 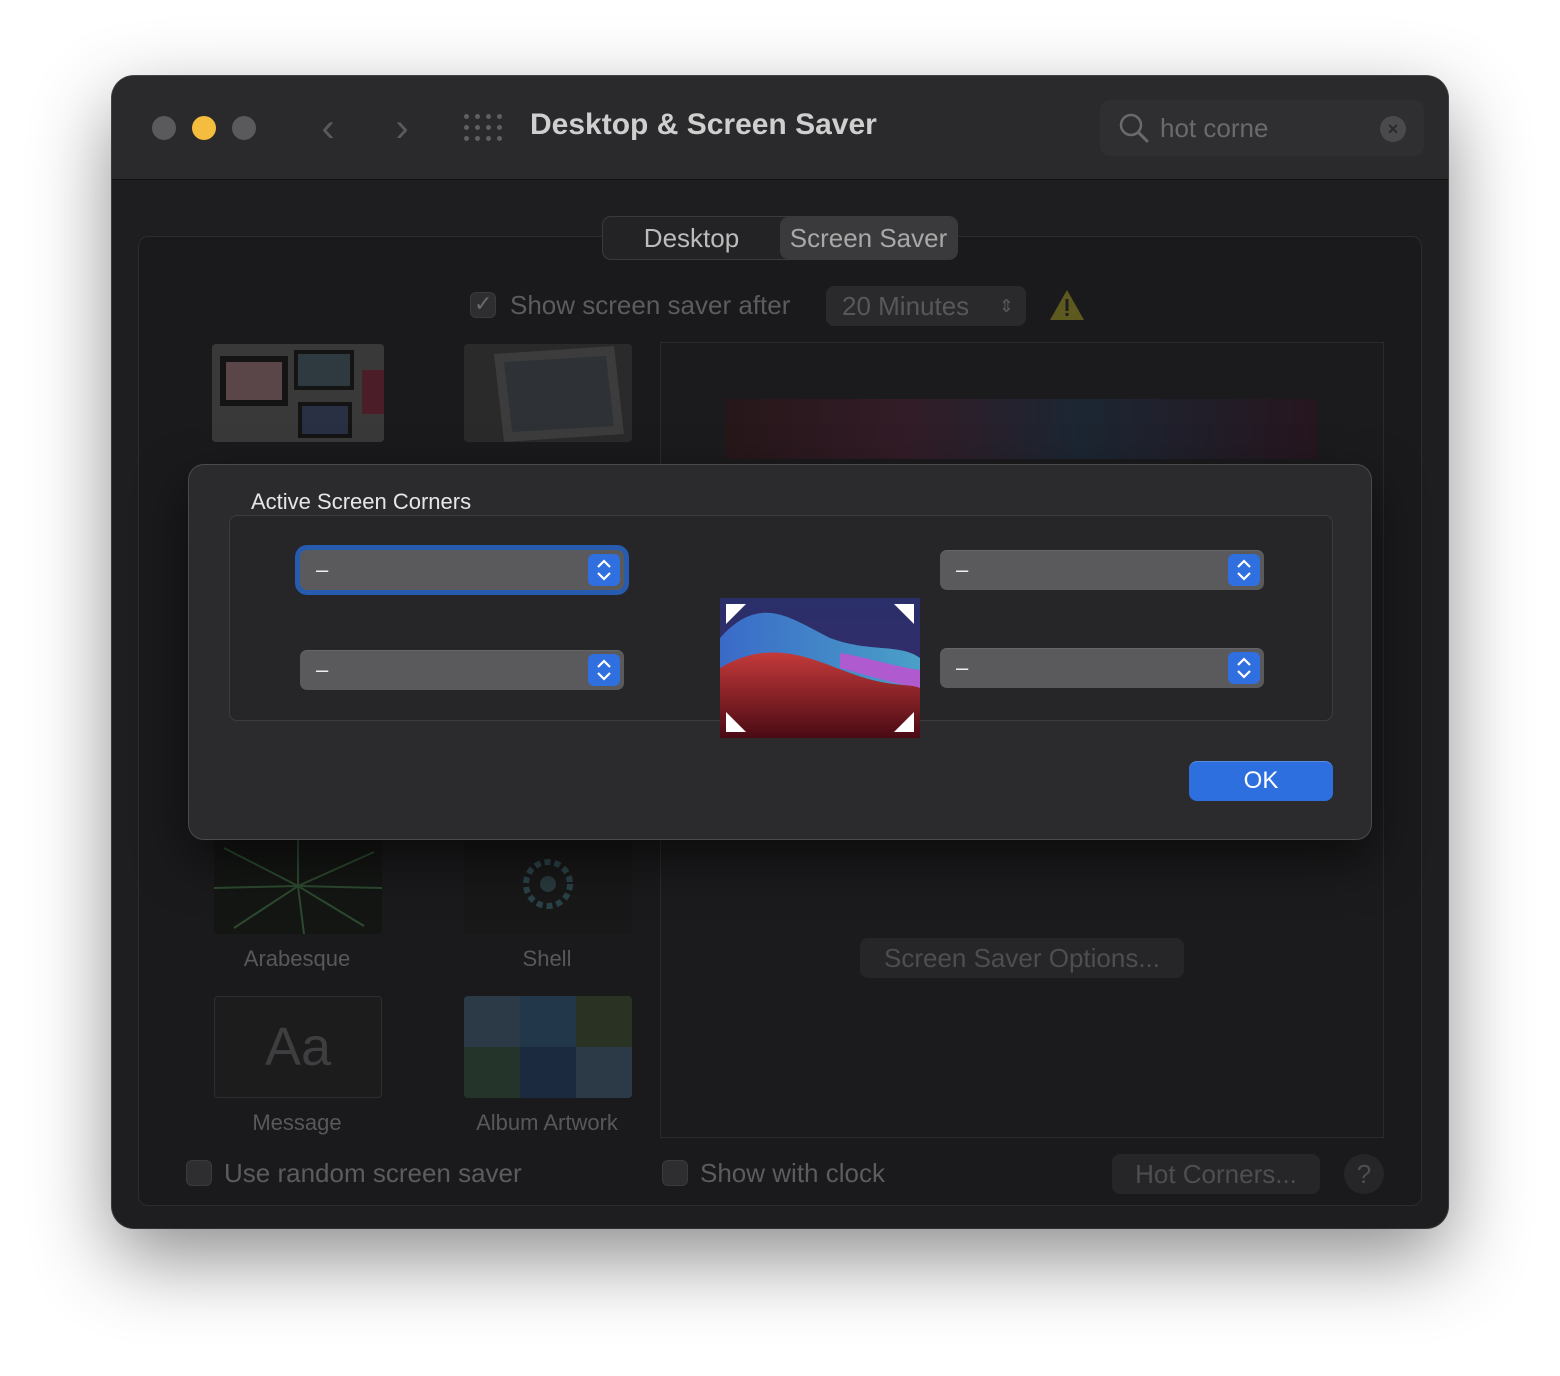 I want to click on message-glyph: Aa, so click(x=298, y=1047).